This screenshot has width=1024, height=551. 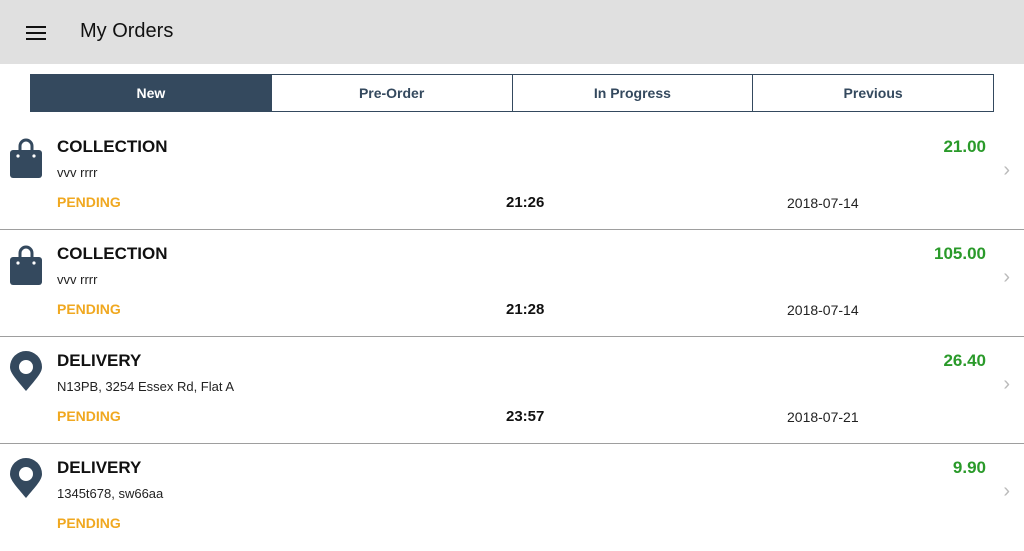 I want to click on tab-new: New, so click(x=151, y=93).